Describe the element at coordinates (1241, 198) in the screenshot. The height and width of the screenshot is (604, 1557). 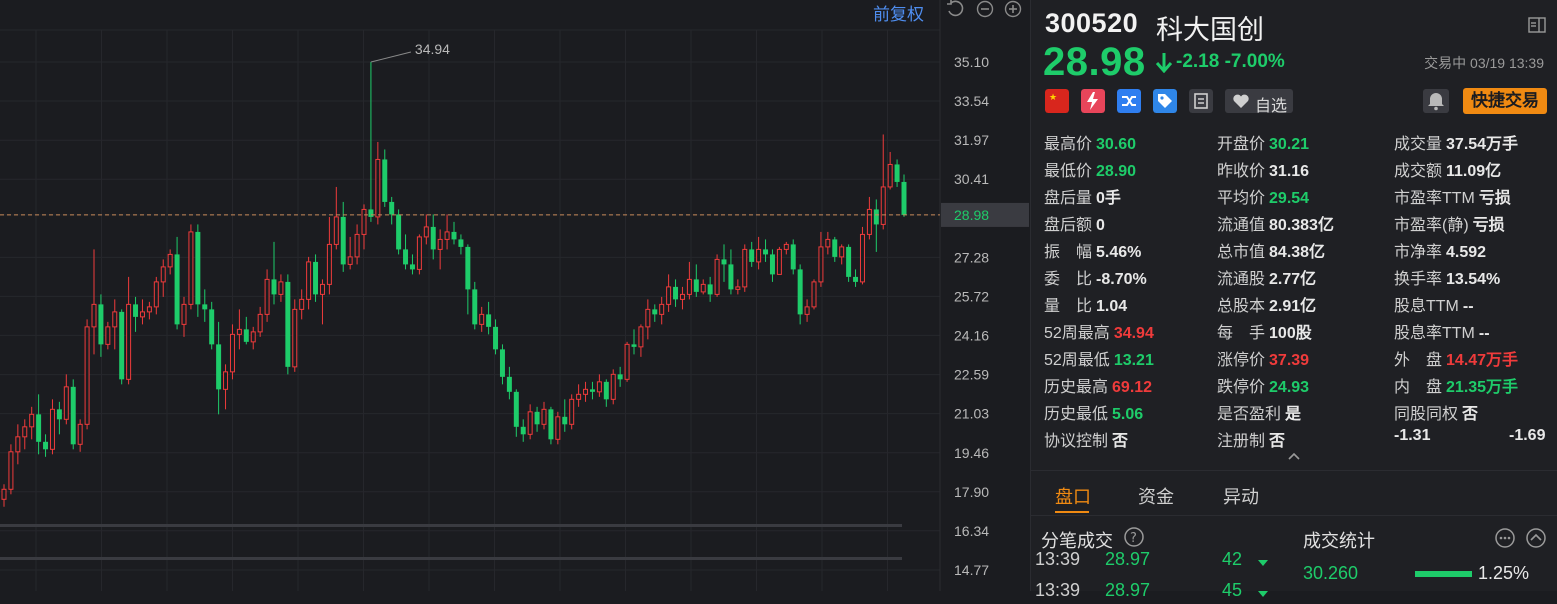
I see `stat-label: 平均价` at that location.